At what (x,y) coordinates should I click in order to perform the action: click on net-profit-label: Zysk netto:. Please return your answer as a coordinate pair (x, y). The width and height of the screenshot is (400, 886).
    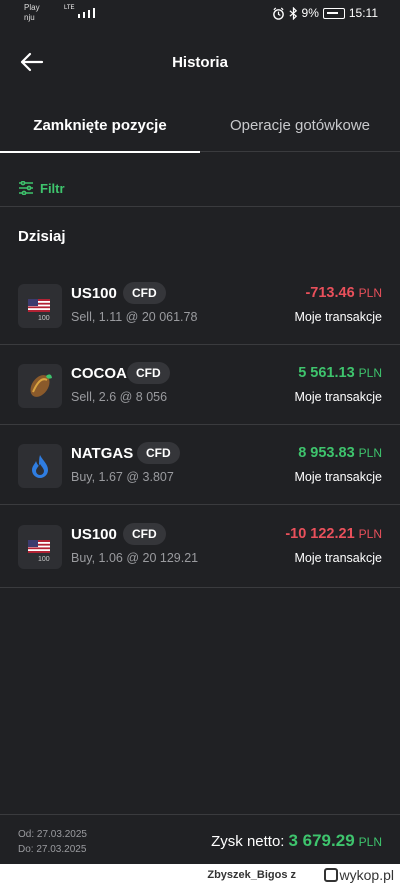
    Looking at the image, I should click on (248, 841).